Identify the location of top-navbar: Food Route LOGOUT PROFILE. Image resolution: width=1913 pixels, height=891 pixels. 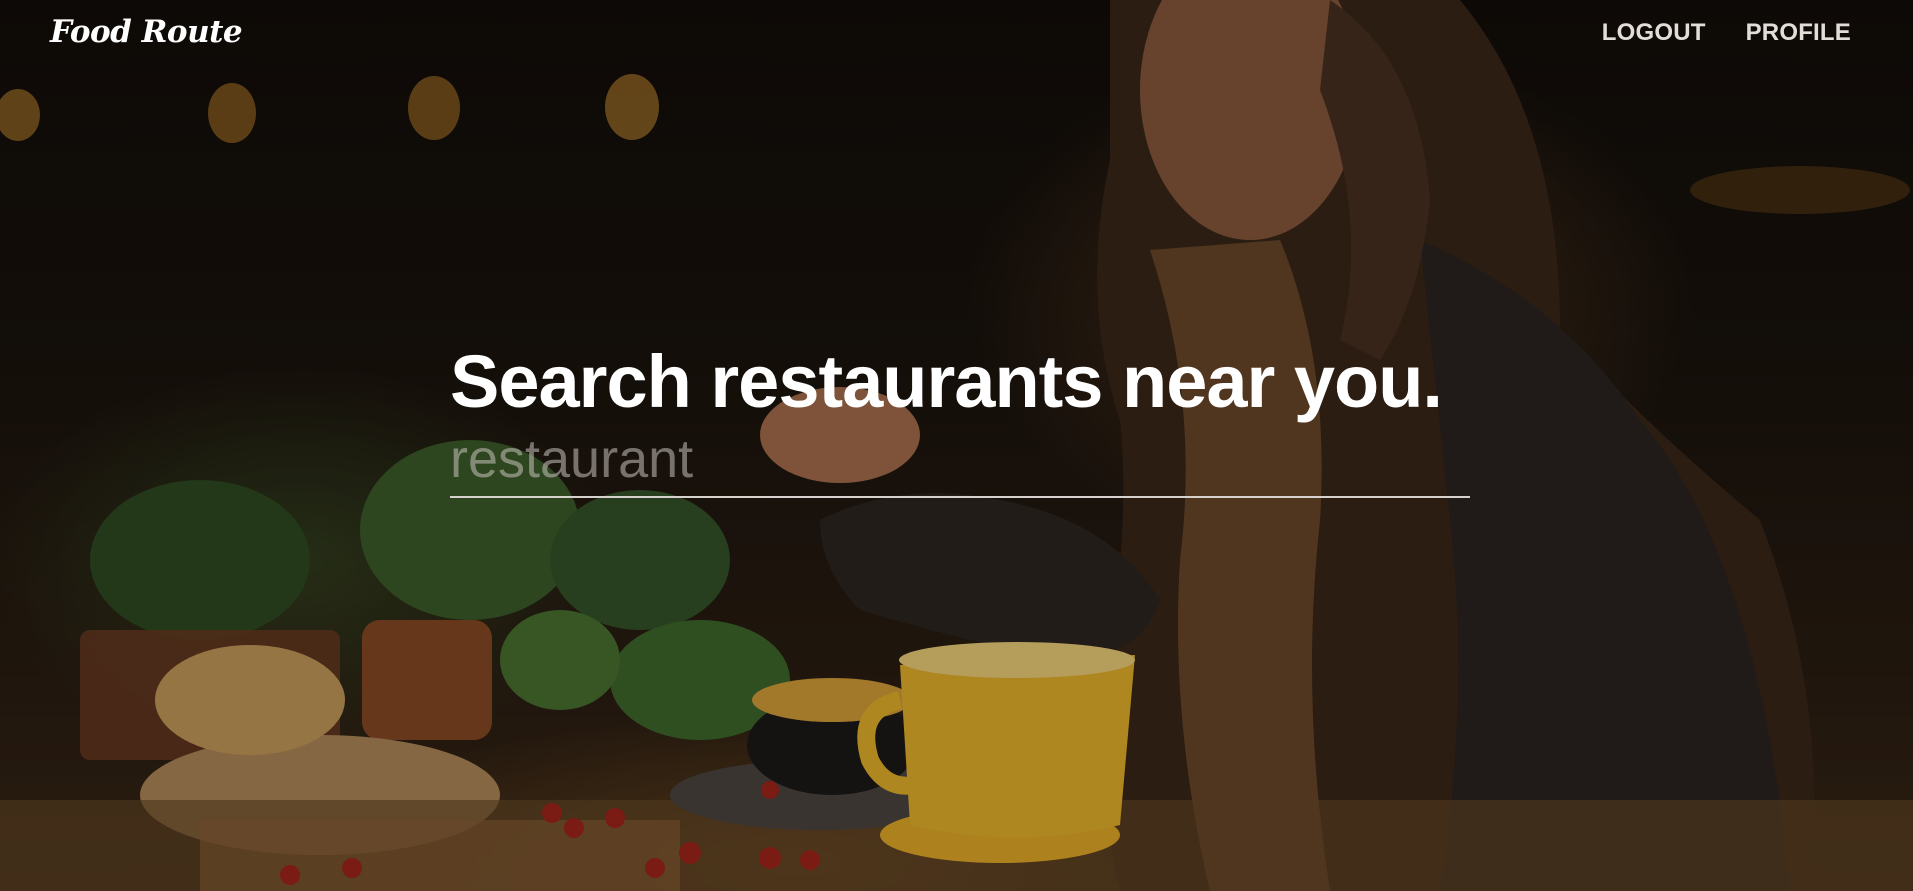
(956, 35).